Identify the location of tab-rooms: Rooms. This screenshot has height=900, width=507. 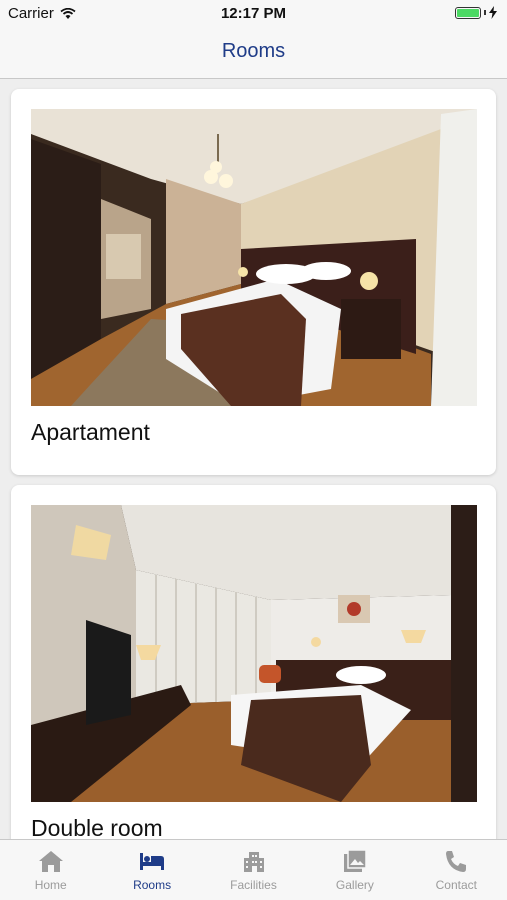
(151, 870).